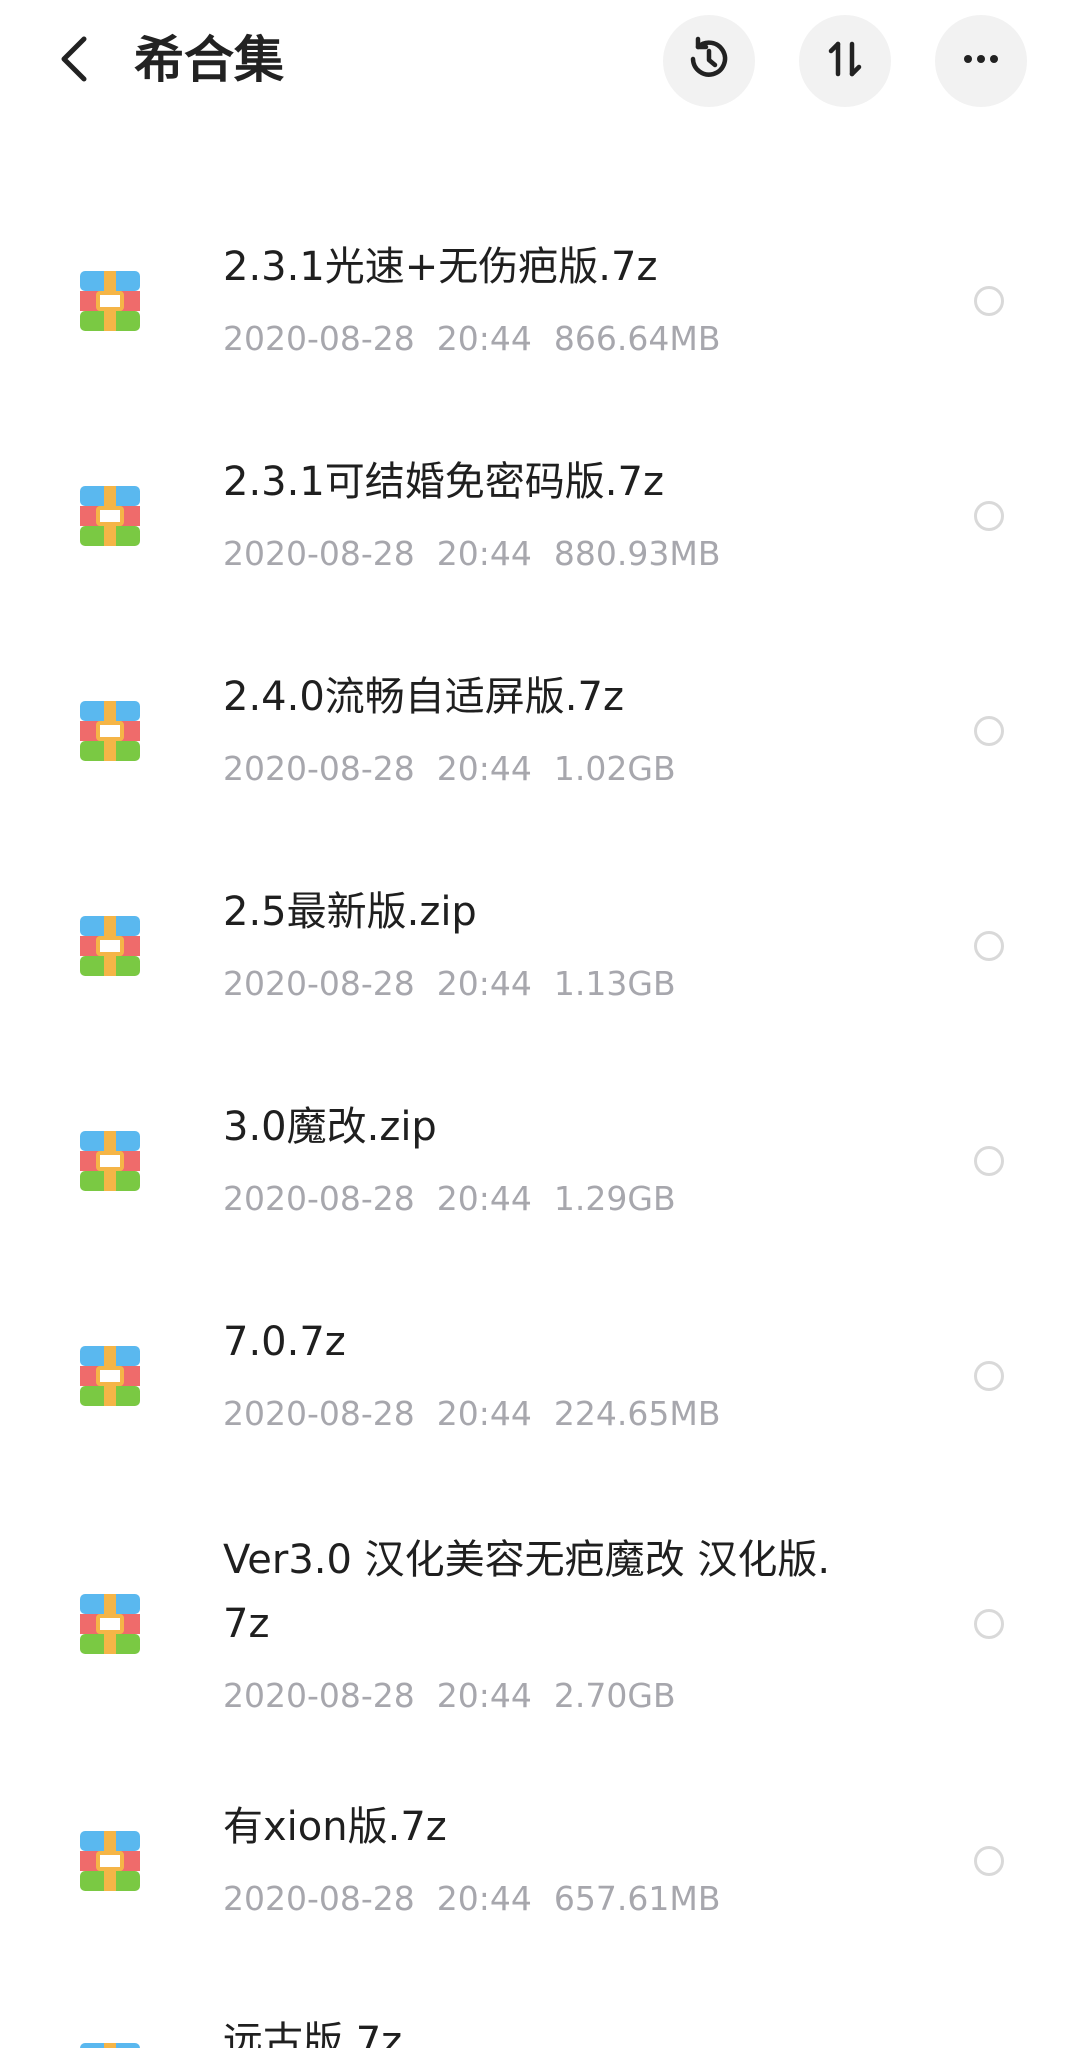 This screenshot has width=1078, height=2048. I want to click on back-button, so click(74, 61).